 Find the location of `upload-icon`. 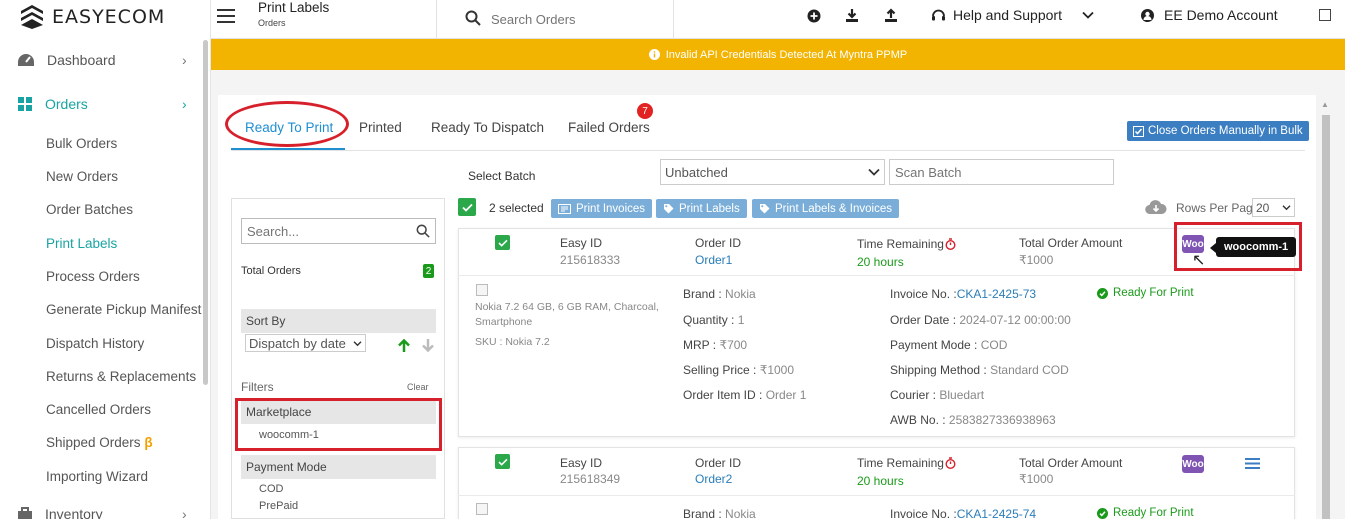

upload-icon is located at coordinates (891, 17).